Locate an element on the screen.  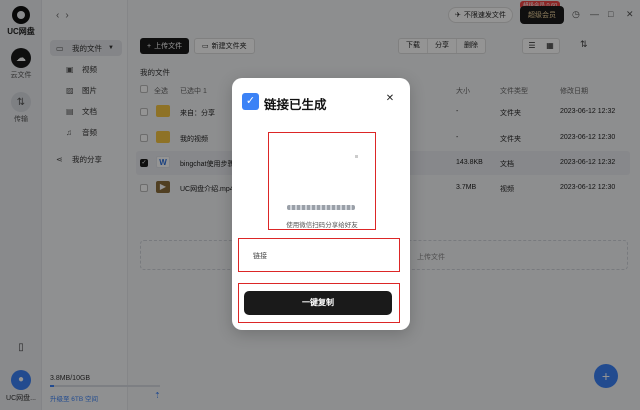
link-field-area is located at coordinates (319, 255).